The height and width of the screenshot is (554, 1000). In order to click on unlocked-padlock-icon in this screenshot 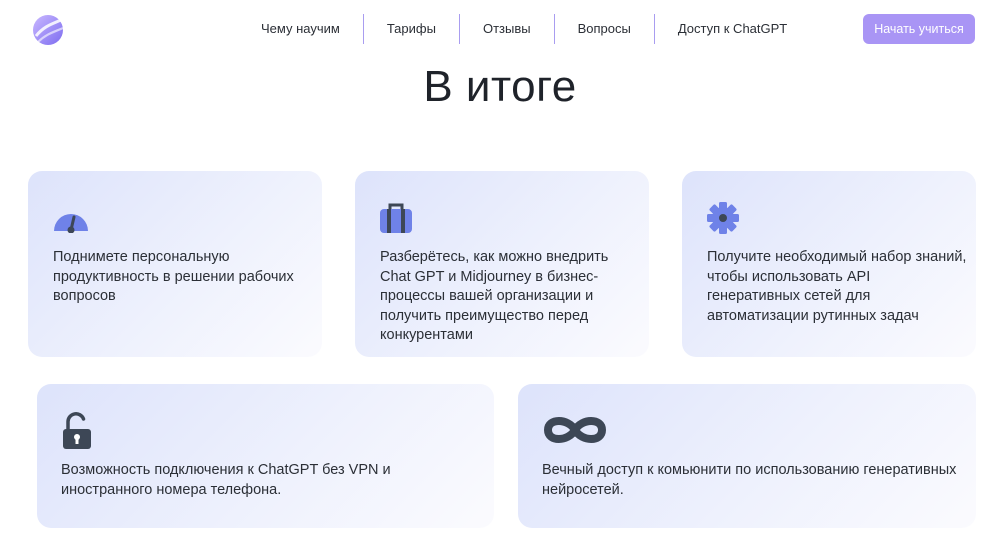, I will do `click(77, 430)`.